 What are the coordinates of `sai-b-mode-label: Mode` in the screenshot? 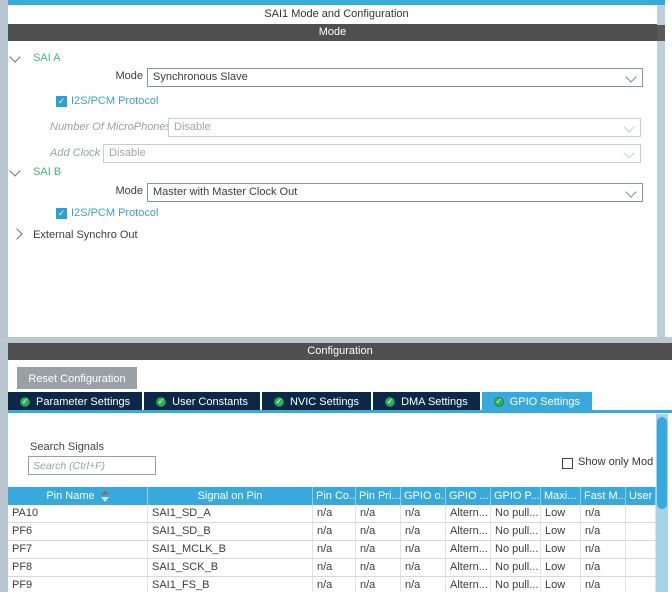 It's located at (129, 191).